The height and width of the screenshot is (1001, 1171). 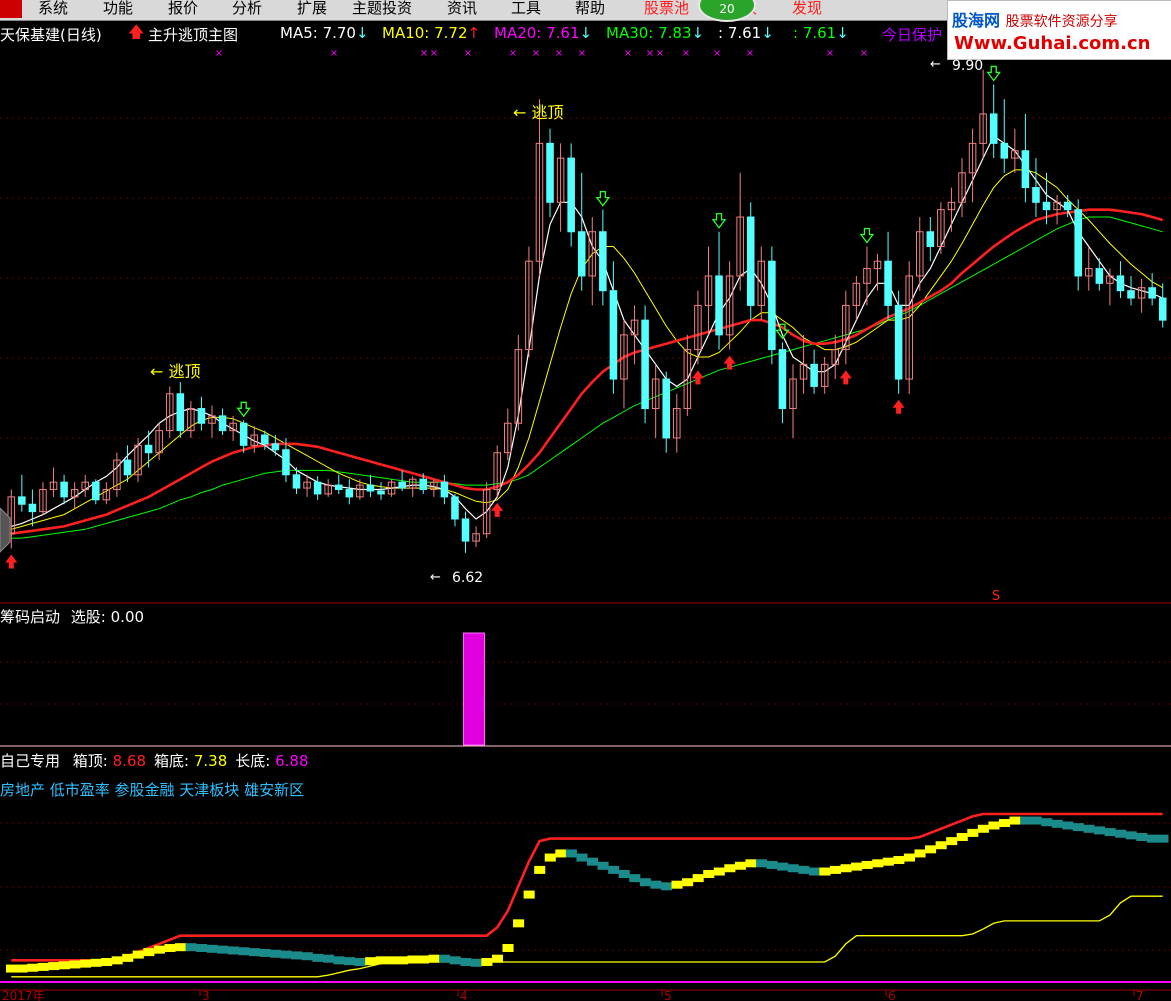 What do you see at coordinates (183, 10) in the screenshot?
I see `menu-item-2: 报价` at bounding box center [183, 10].